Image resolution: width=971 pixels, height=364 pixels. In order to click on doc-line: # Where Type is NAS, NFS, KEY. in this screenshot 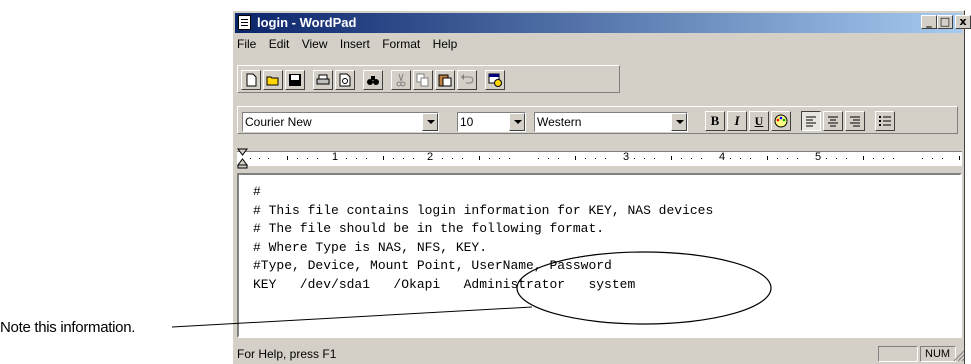, I will do `click(370, 247)`.